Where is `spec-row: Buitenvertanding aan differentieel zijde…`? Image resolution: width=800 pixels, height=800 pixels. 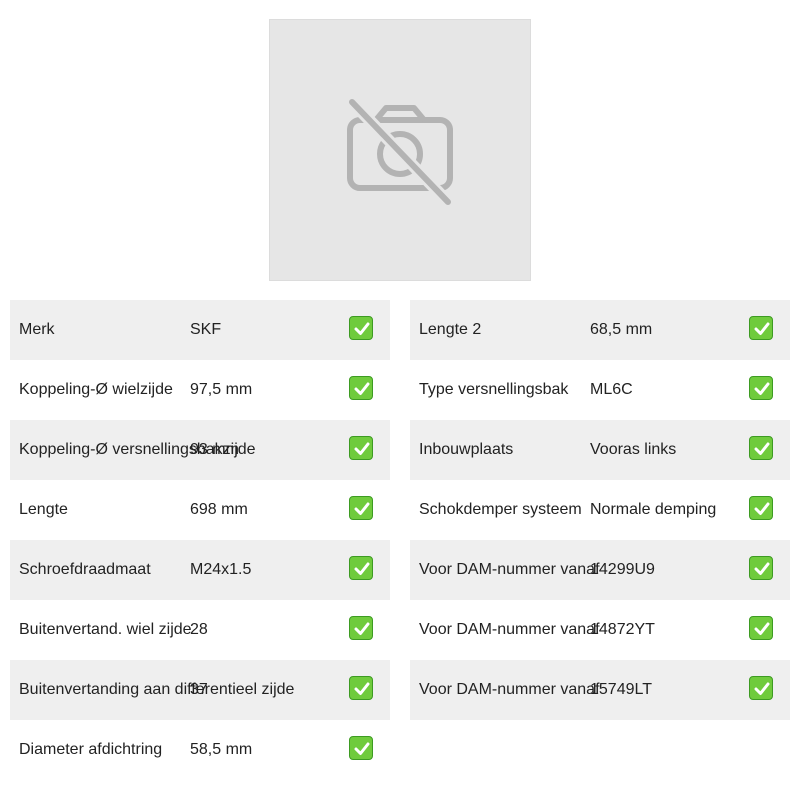
spec-row: Buitenvertanding aan differentieel zijde… is located at coordinates (200, 690).